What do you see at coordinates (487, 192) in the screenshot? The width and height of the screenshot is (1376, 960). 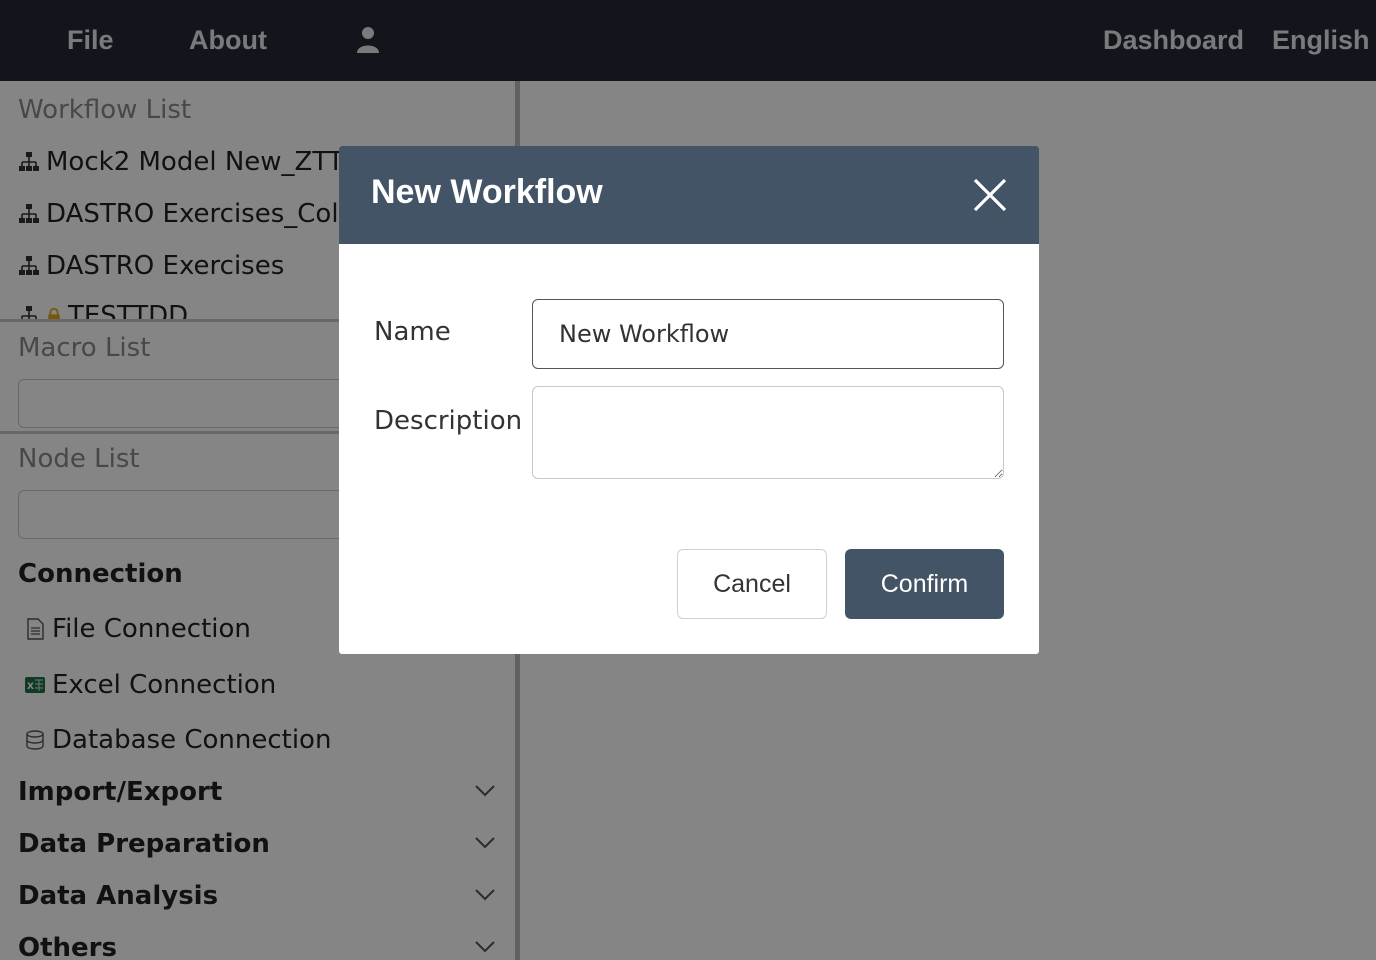 I see `dialog-title: New Workflow` at bounding box center [487, 192].